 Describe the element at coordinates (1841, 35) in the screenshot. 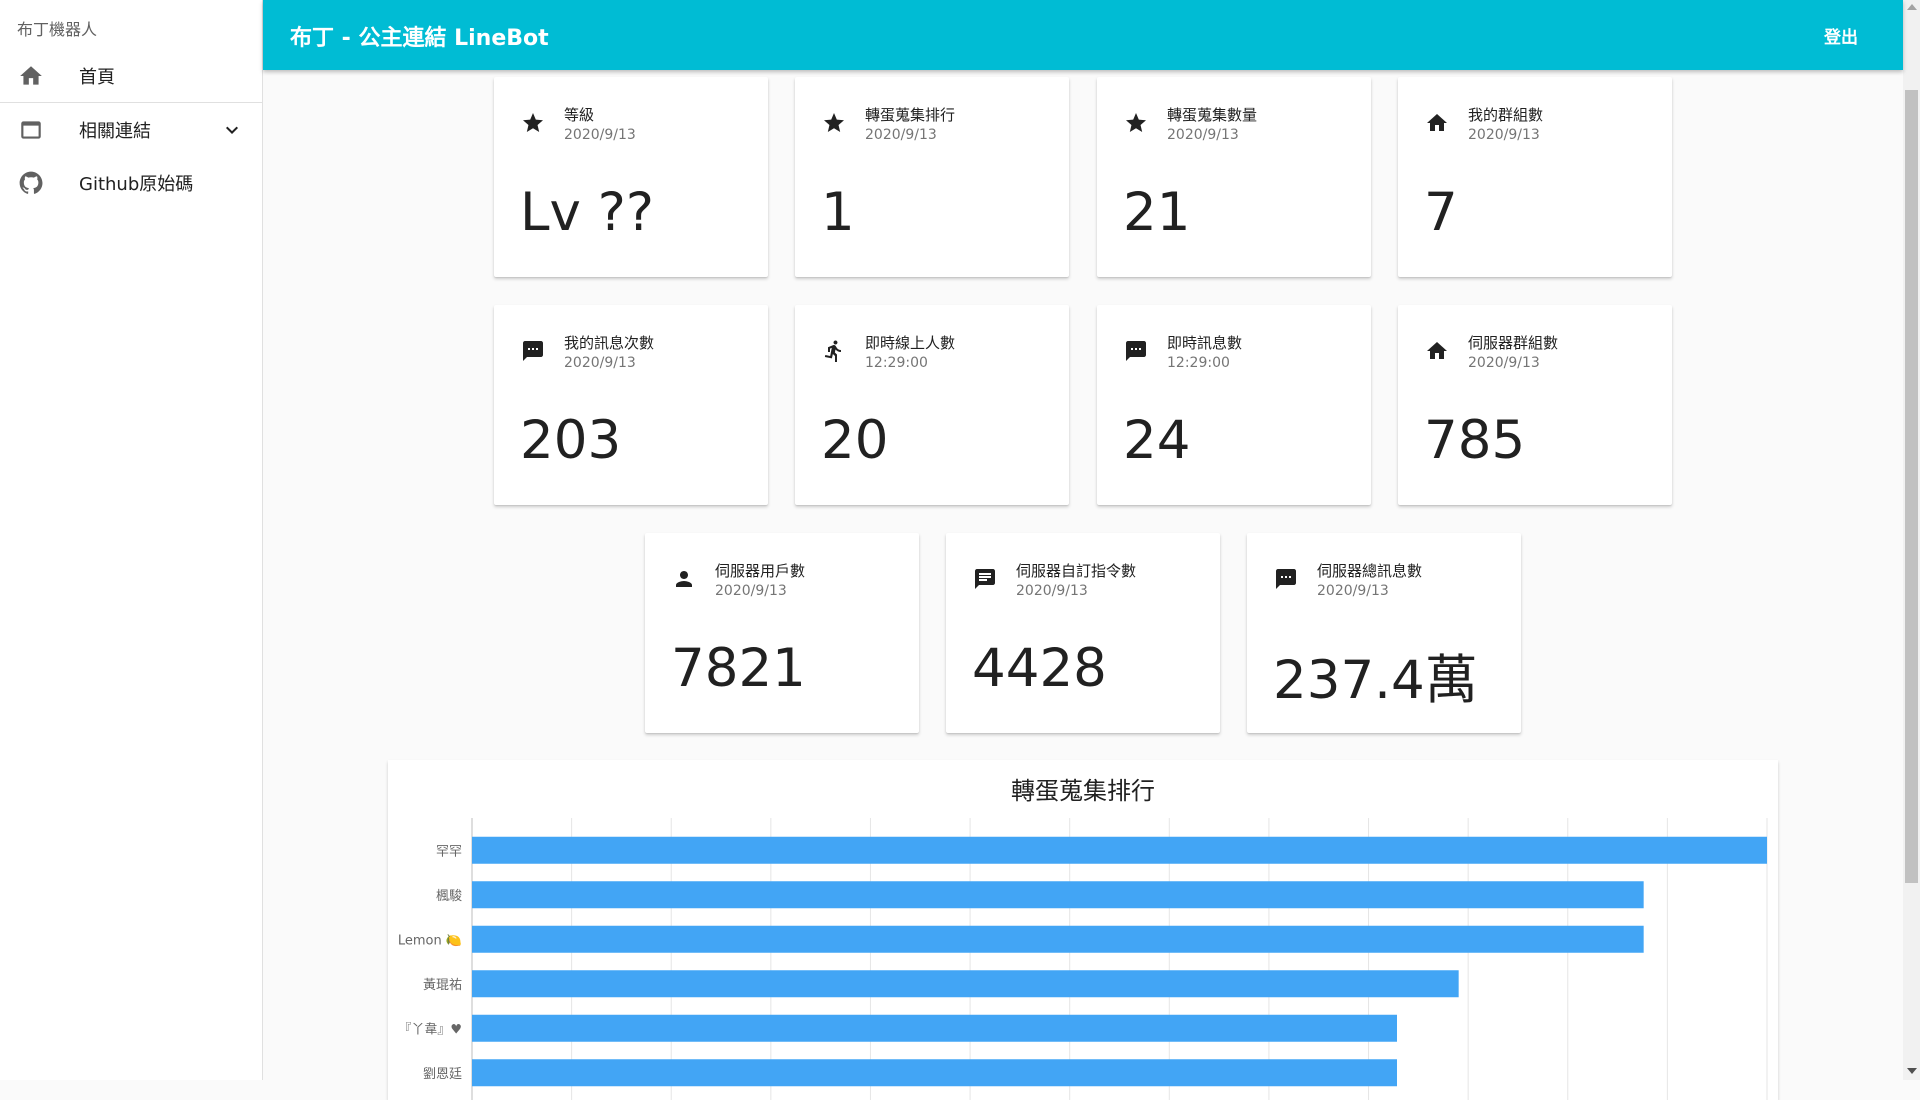

I see `logout-button: 登出` at that location.